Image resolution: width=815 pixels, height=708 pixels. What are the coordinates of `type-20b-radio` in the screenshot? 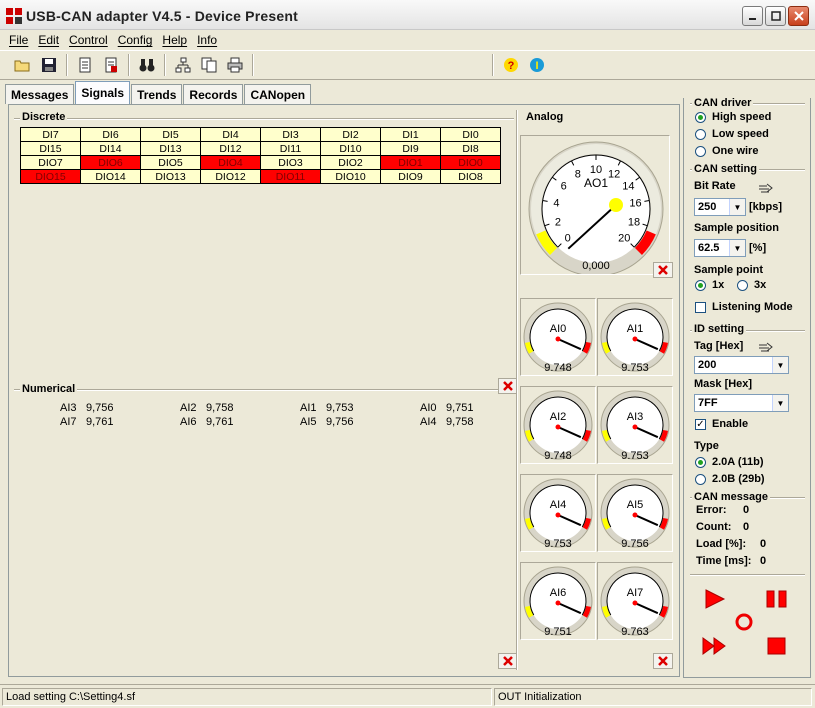 It's located at (700, 479).